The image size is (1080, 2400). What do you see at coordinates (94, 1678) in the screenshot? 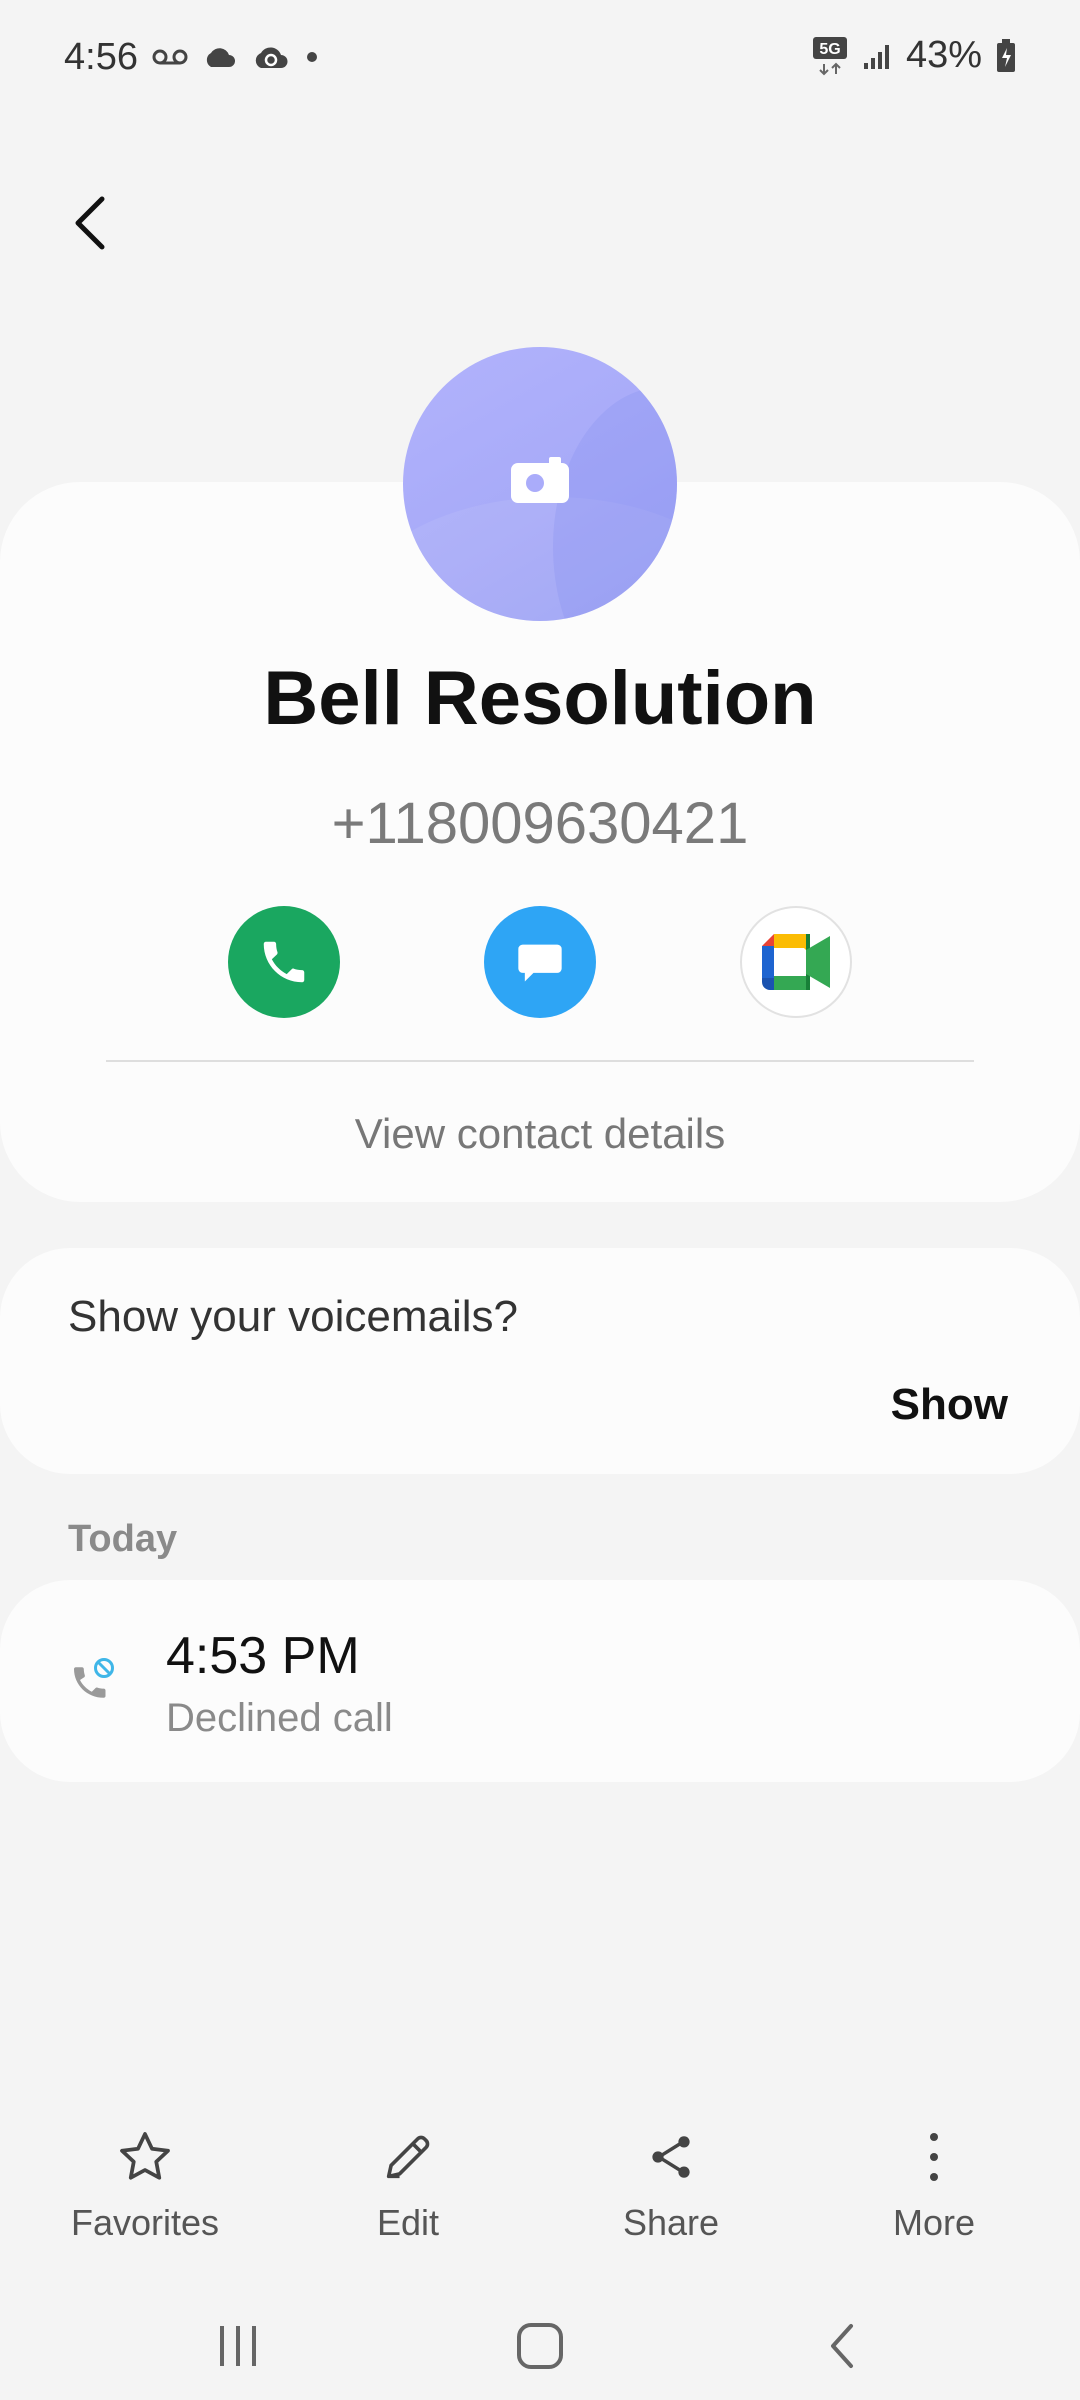
I see `declined-call-icon` at bounding box center [94, 1678].